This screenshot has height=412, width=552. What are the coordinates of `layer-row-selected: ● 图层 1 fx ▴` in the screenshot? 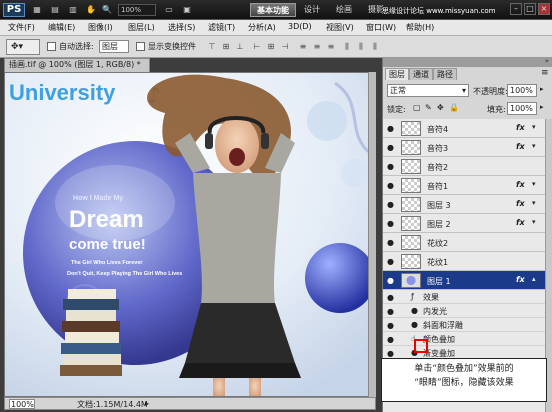 It's located at (464, 280).